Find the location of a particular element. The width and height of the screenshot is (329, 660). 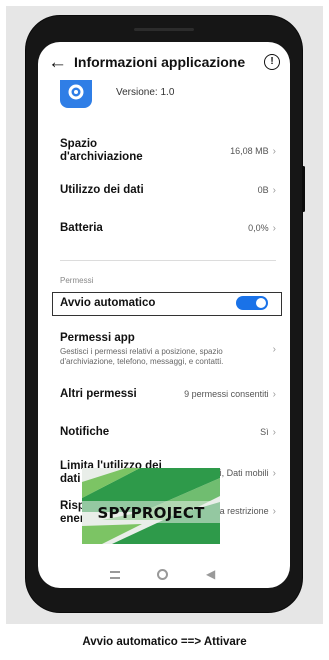

app-bar: ← Informazioni applicazione ! is located at coordinates (164, 64).